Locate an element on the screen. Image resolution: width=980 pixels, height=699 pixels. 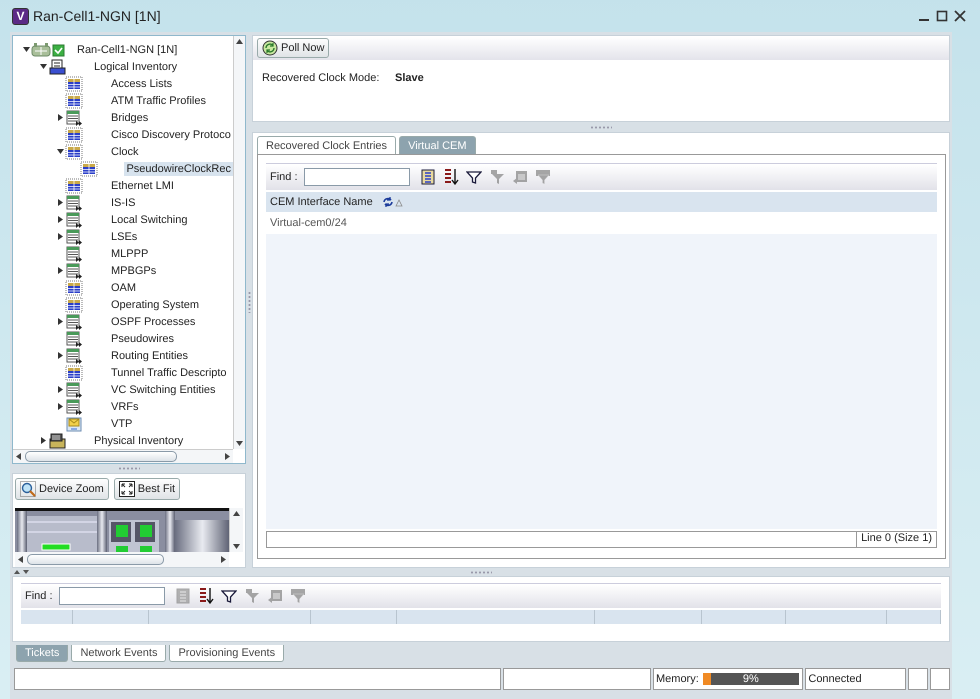
column-header: CEM Interface Name is located at coordinates (321, 202).